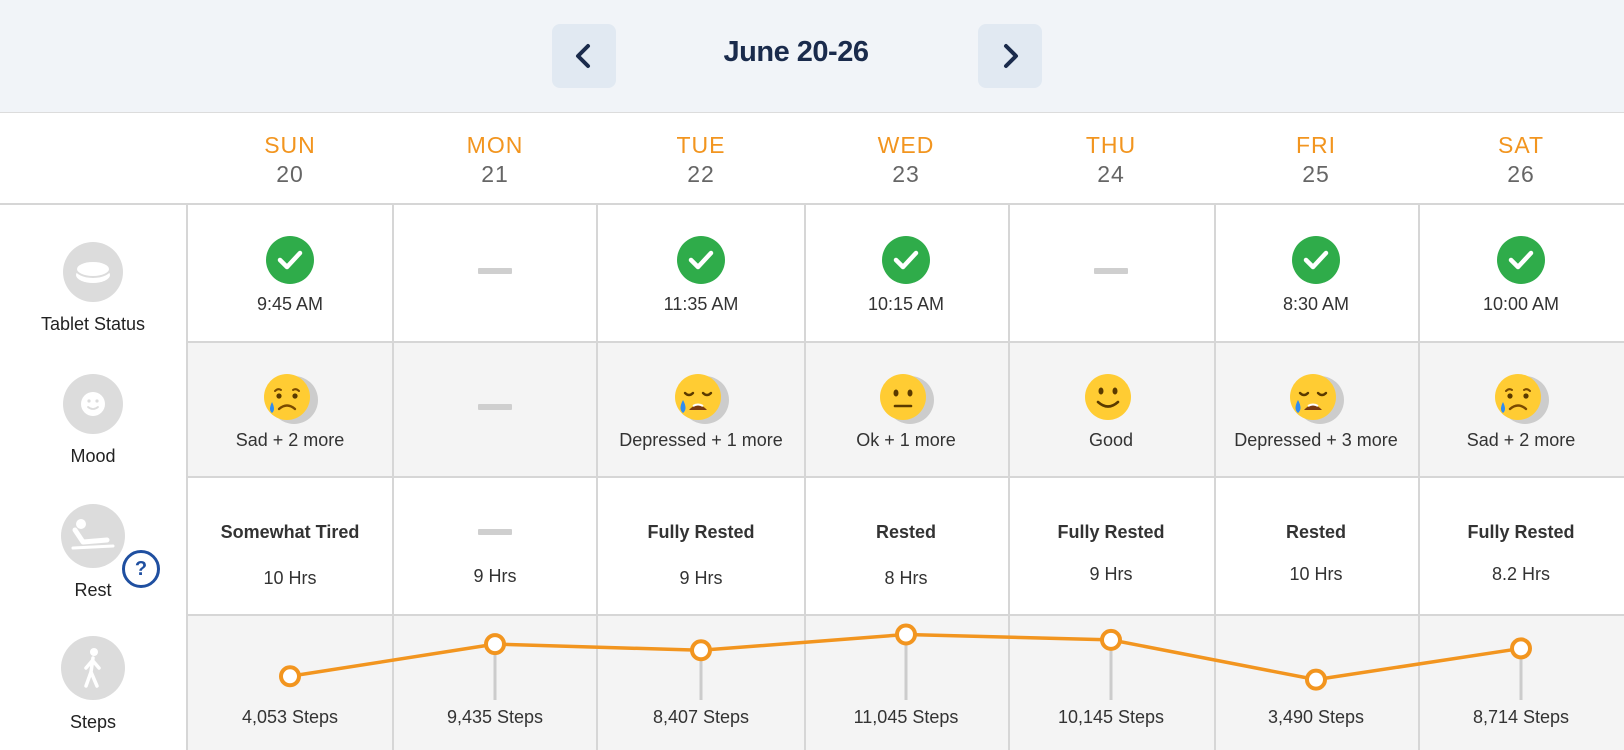 Image resolution: width=1624 pixels, height=750 pixels. I want to click on steps-chart, so click(905, 661).